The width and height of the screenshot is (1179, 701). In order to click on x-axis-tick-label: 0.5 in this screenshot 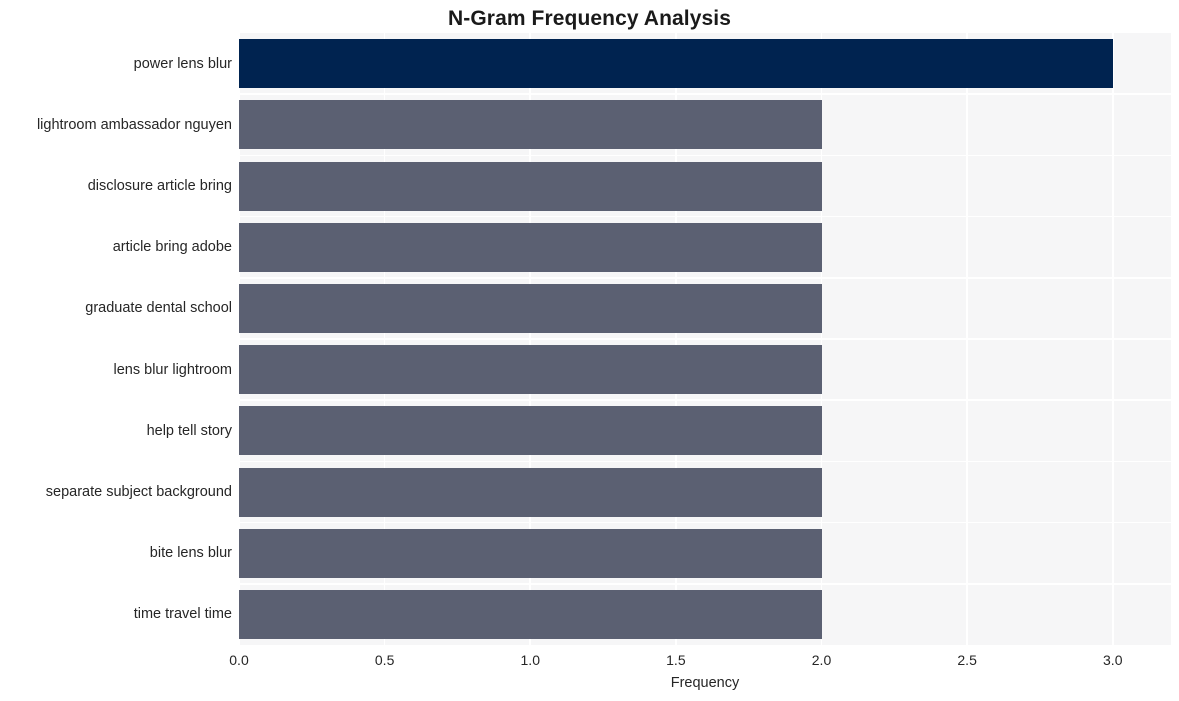, I will do `click(384, 660)`.